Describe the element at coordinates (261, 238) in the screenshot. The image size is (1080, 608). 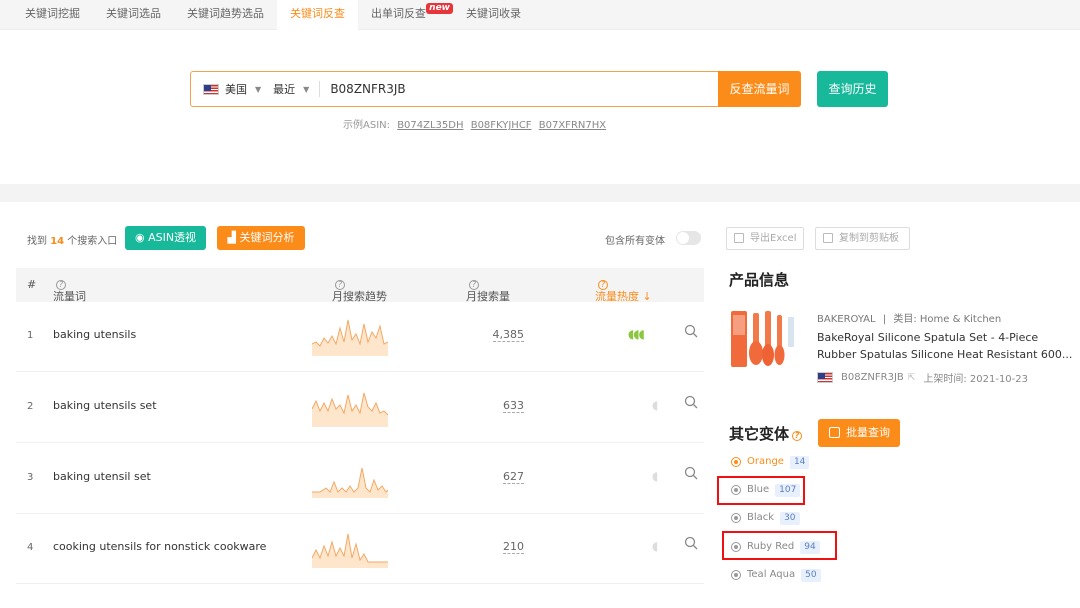
I see `keyword-analysis-button: ▟ 关键词分析` at that location.